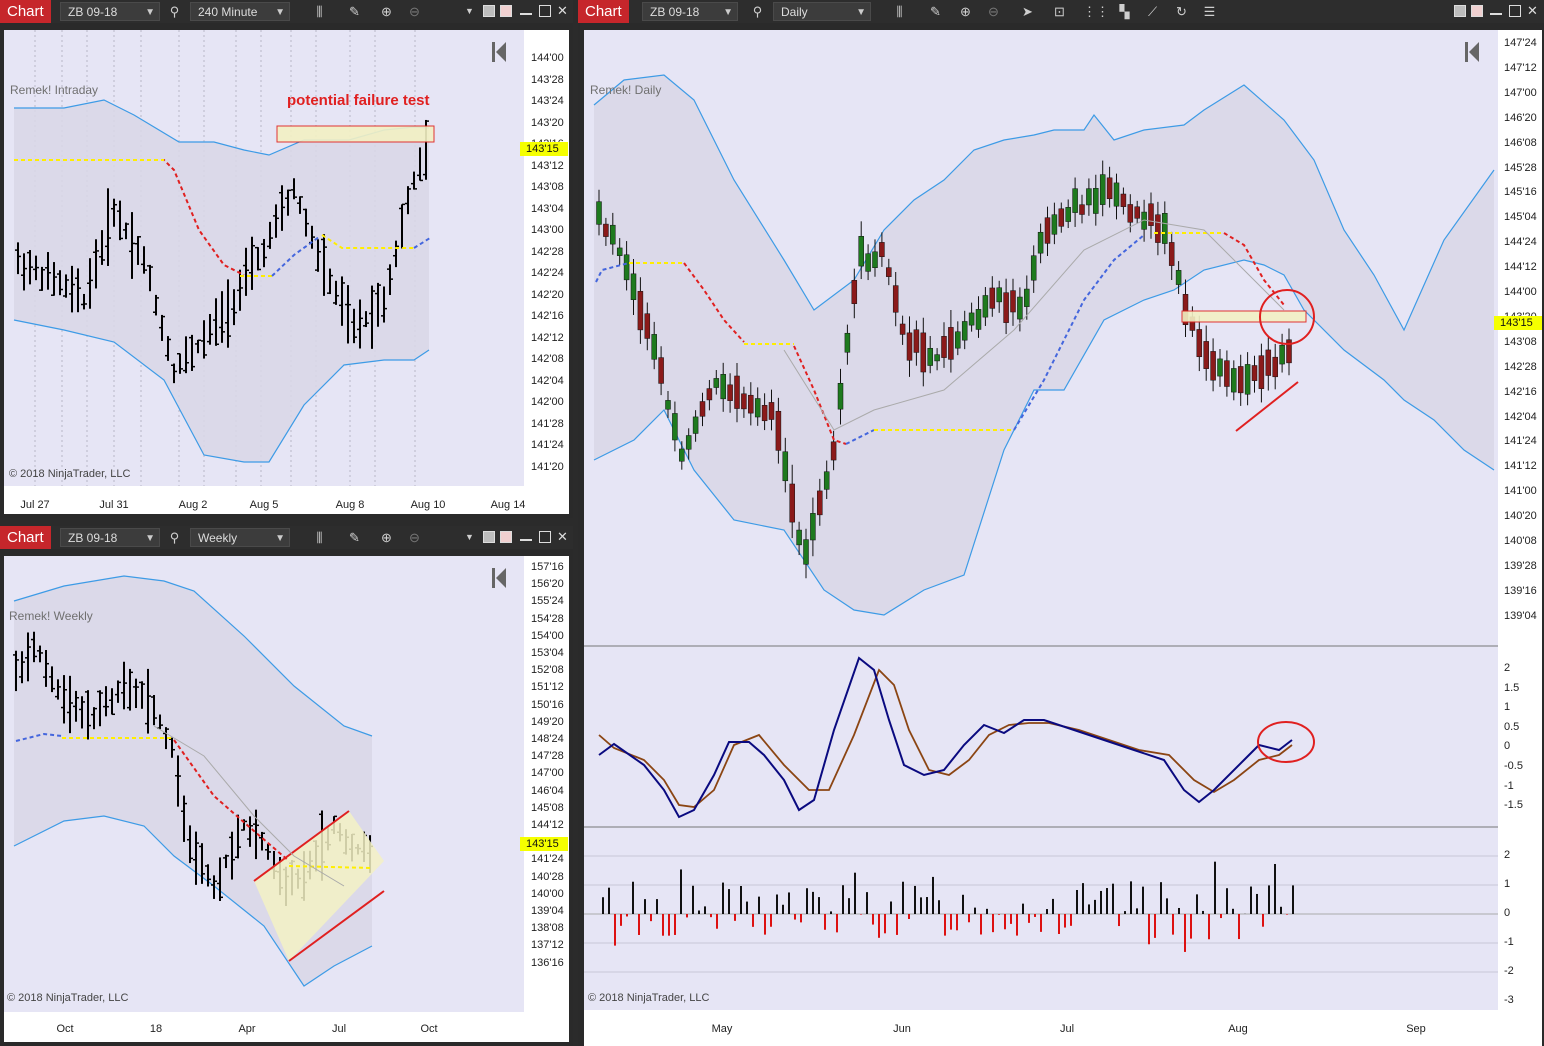 This screenshot has width=1544, height=1046. Describe the element at coordinates (1027, 11) in the screenshot. I see `pointer-icon: ➤` at that location.